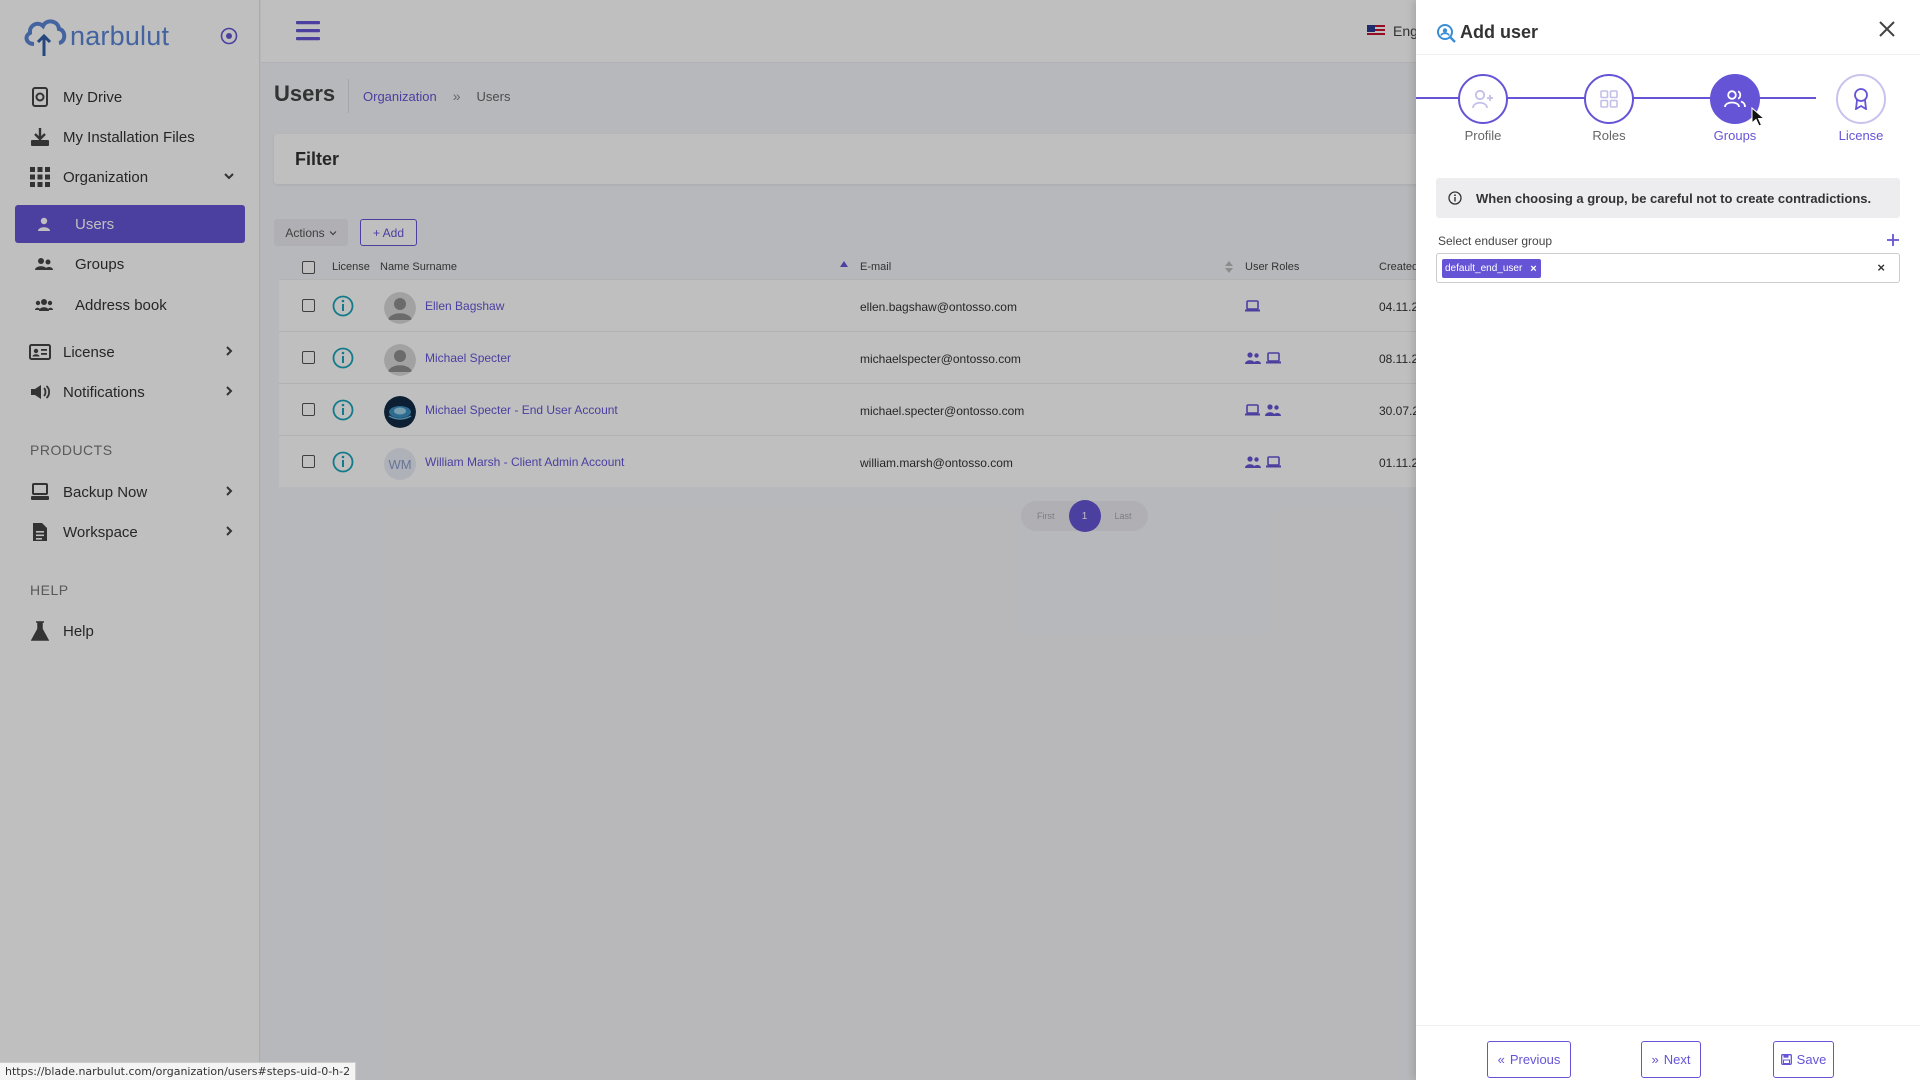 The height and width of the screenshot is (1080, 1920). Describe the element at coordinates (1668, 268) in the screenshot. I see `group-select: default_end_user × ×` at that location.